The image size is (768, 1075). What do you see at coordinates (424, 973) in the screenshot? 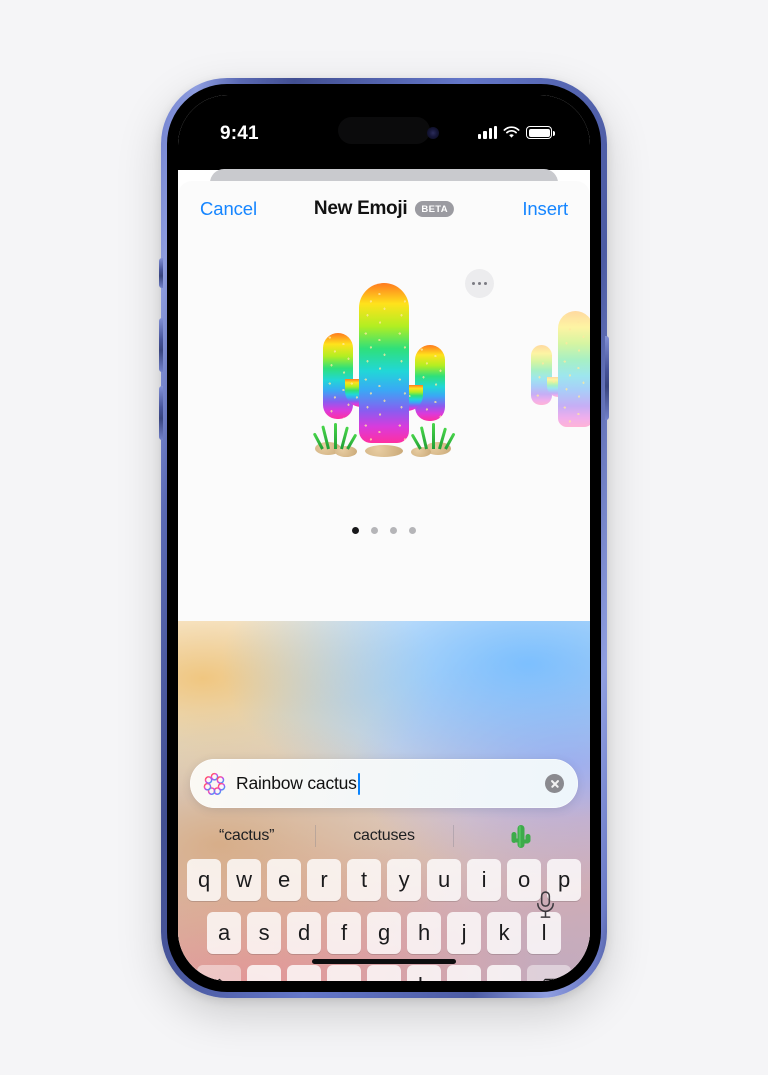
I see `key-b: b` at bounding box center [424, 973].